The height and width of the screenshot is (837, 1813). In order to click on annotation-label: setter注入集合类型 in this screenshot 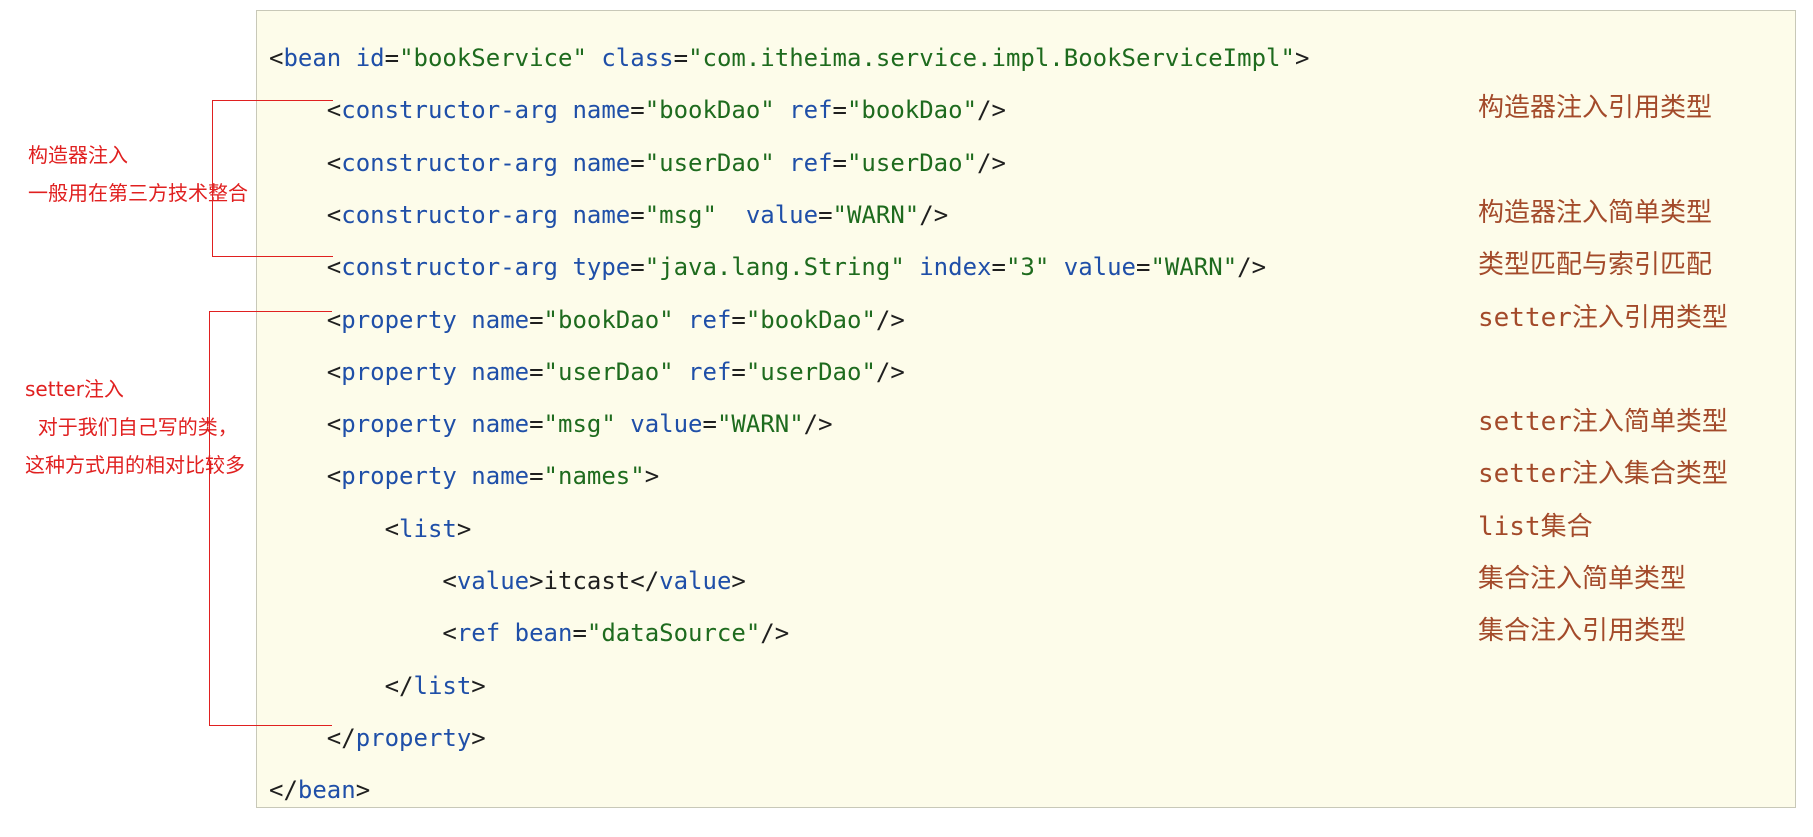, I will do `click(1603, 474)`.